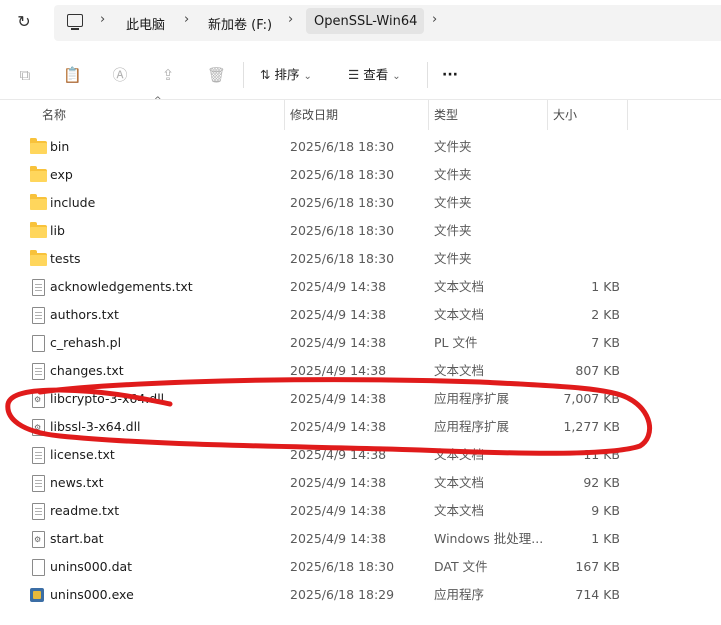  Describe the element at coordinates (597, 370) in the screenshot. I see `file-size: 807 KB` at that location.